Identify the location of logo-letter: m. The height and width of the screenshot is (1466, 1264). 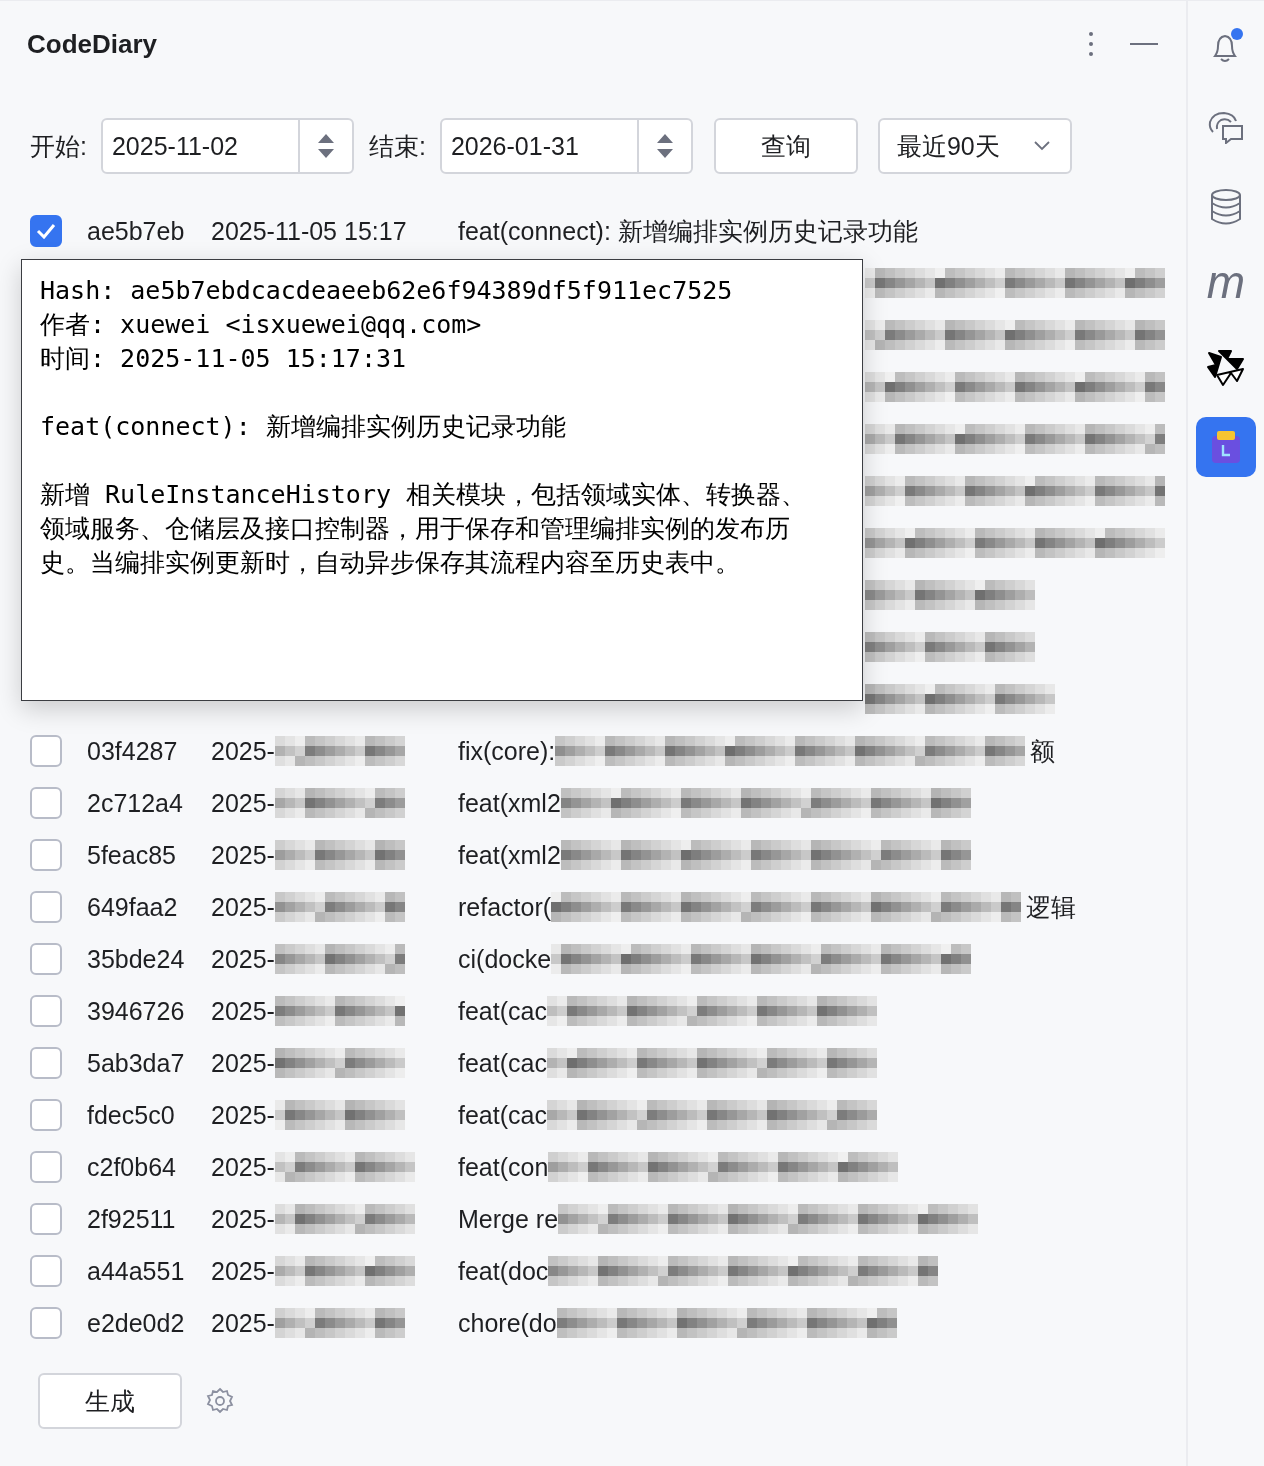
(1226, 282).